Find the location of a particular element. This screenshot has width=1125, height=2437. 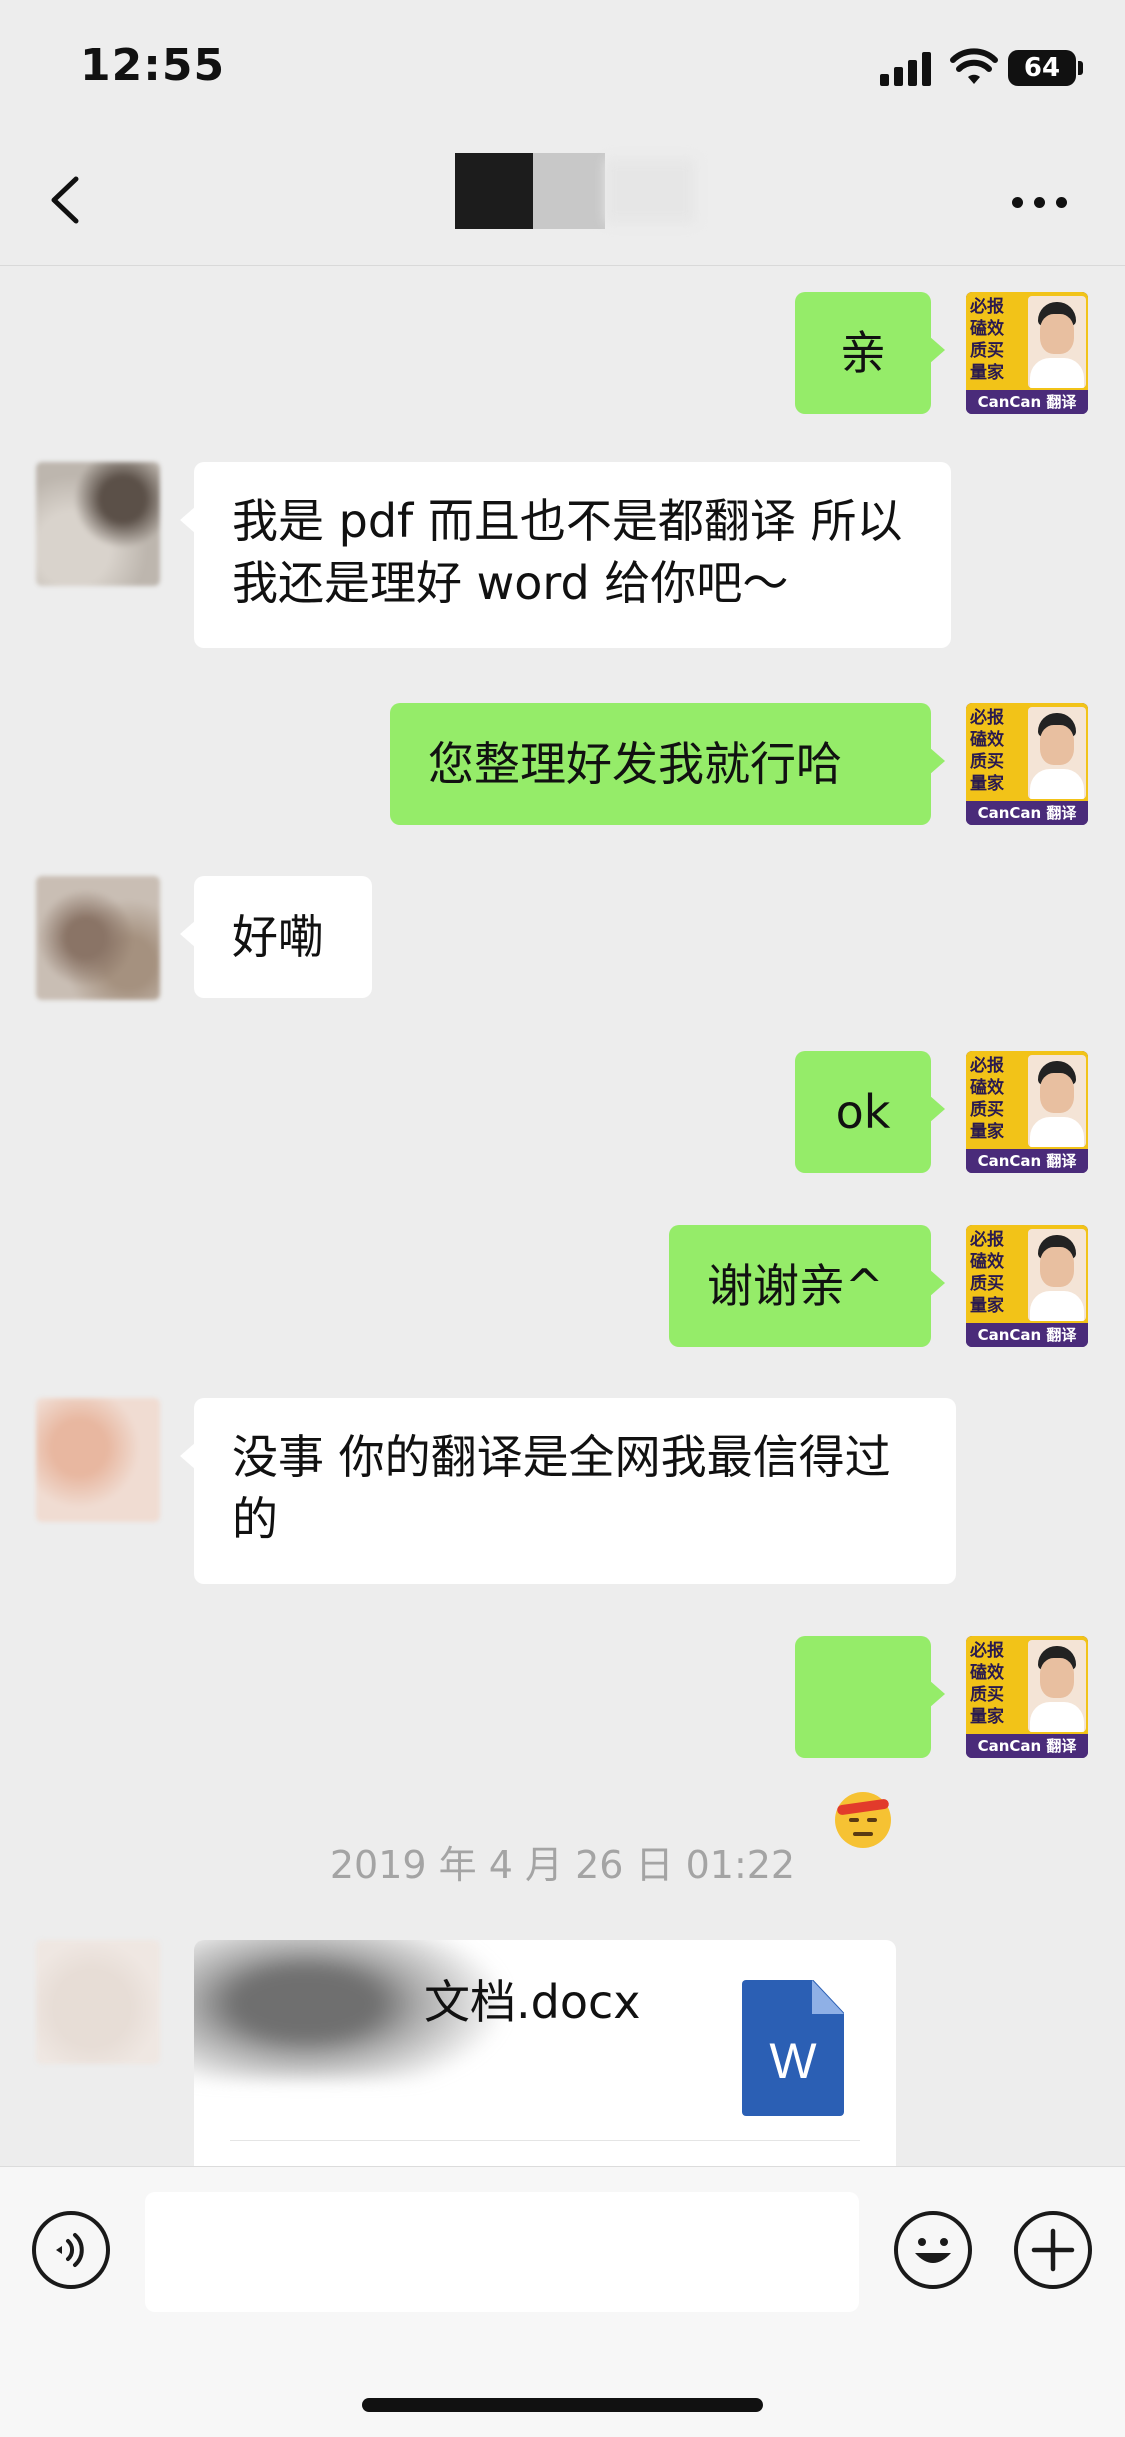

home-indicator is located at coordinates (562, 2405).